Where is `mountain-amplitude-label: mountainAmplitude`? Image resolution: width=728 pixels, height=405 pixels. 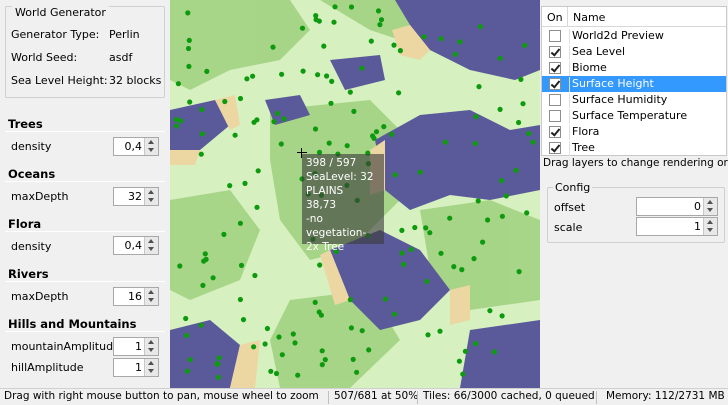 mountain-amplitude-label: mountainAmplitude is located at coordinates (65, 346).